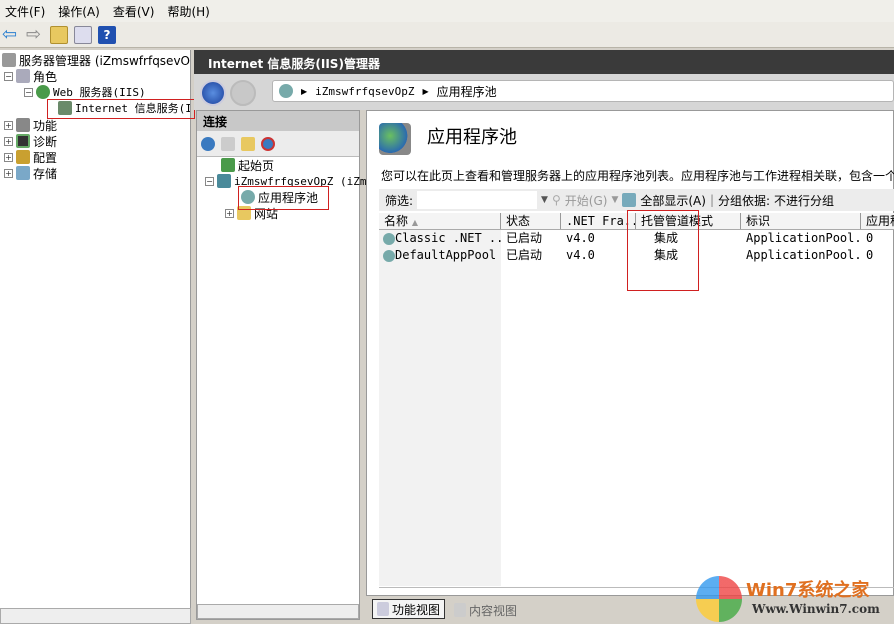 The width and height of the screenshot is (894, 624). What do you see at coordinates (409, 609) in the screenshot?
I see `features-view-tab: 功能视图` at bounding box center [409, 609].